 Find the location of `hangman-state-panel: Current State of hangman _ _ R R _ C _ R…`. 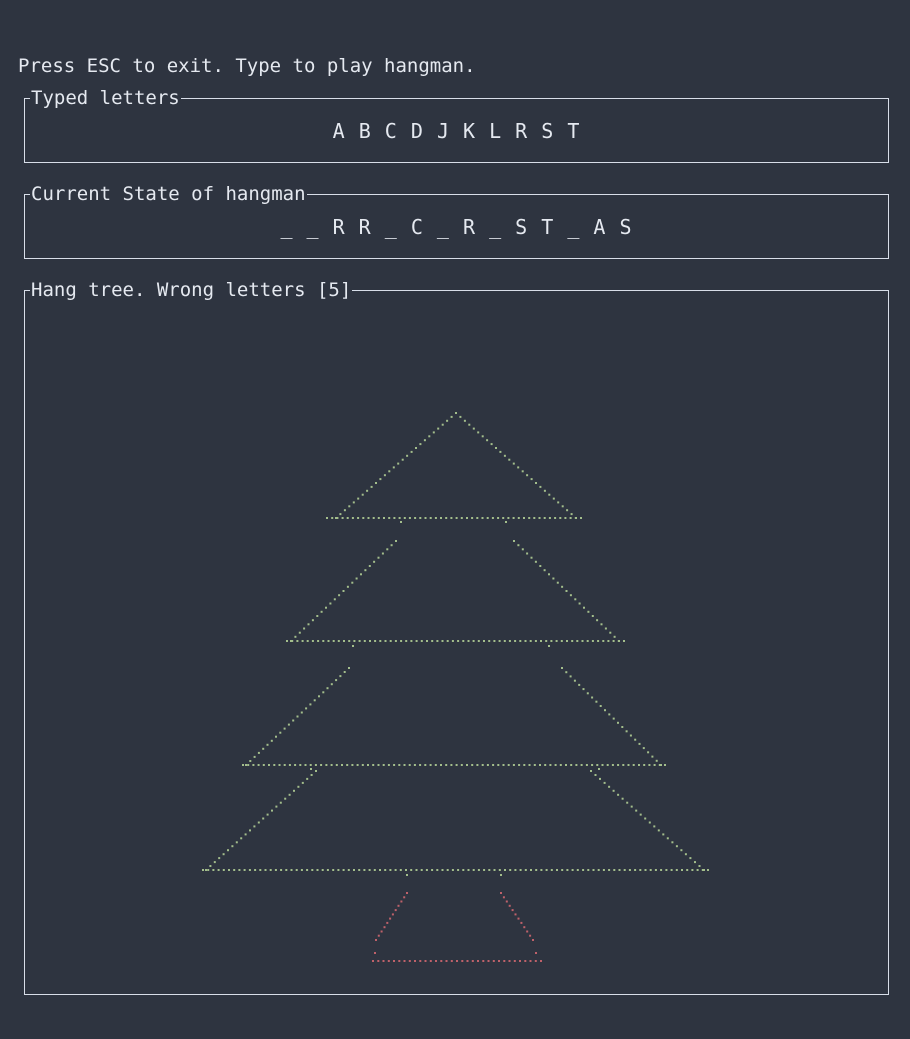

hangman-state-panel: Current State of hangman _ _ R R _ C _ R… is located at coordinates (456, 220).